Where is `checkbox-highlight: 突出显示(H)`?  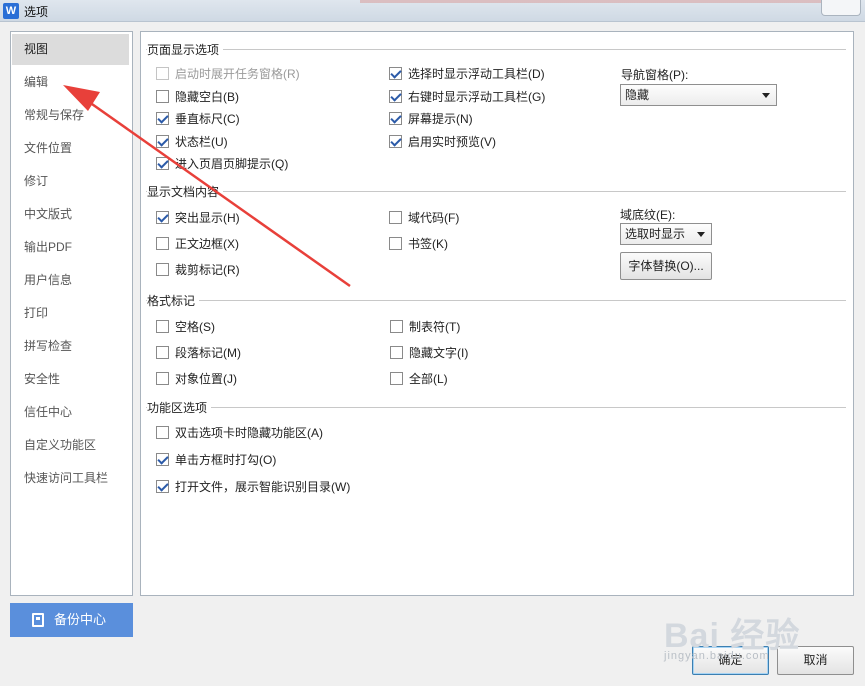 checkbox-highlight: 突出显示(H) is located at coordinates (198, 217).